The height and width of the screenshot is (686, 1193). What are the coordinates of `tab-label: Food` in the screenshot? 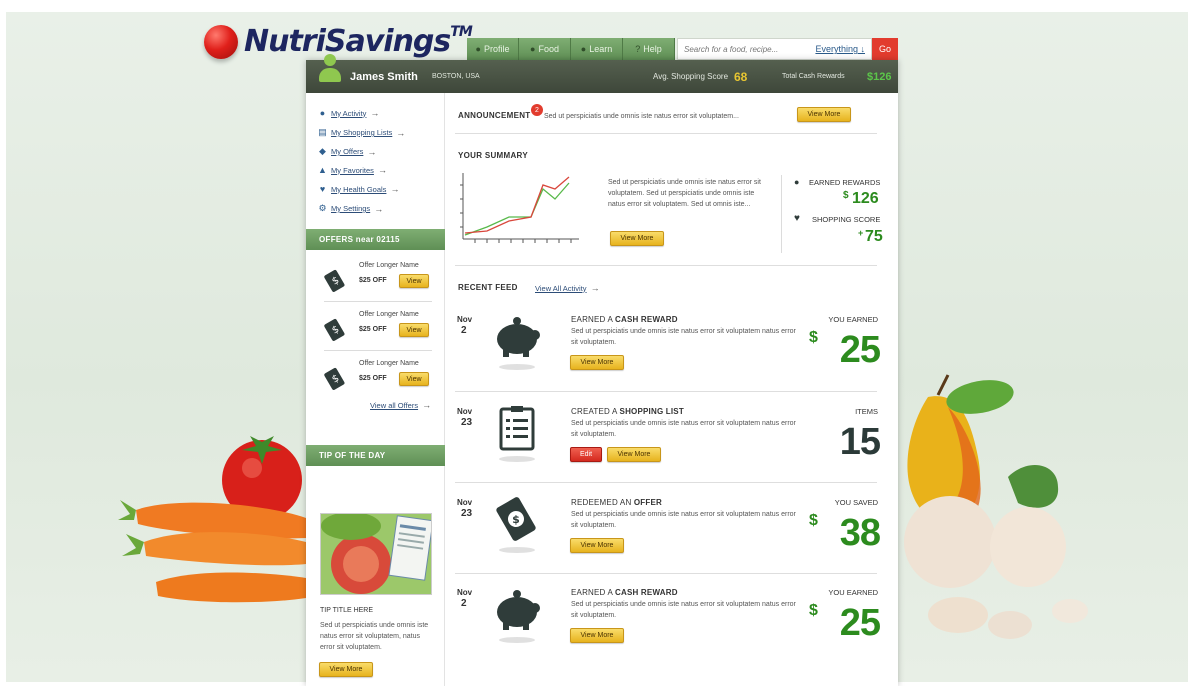 It's located at (548, 49).